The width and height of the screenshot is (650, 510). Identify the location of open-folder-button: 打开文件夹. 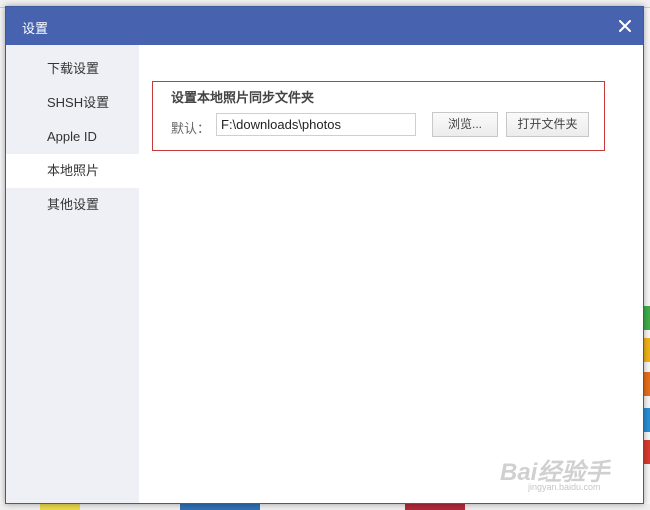
(547, 124).